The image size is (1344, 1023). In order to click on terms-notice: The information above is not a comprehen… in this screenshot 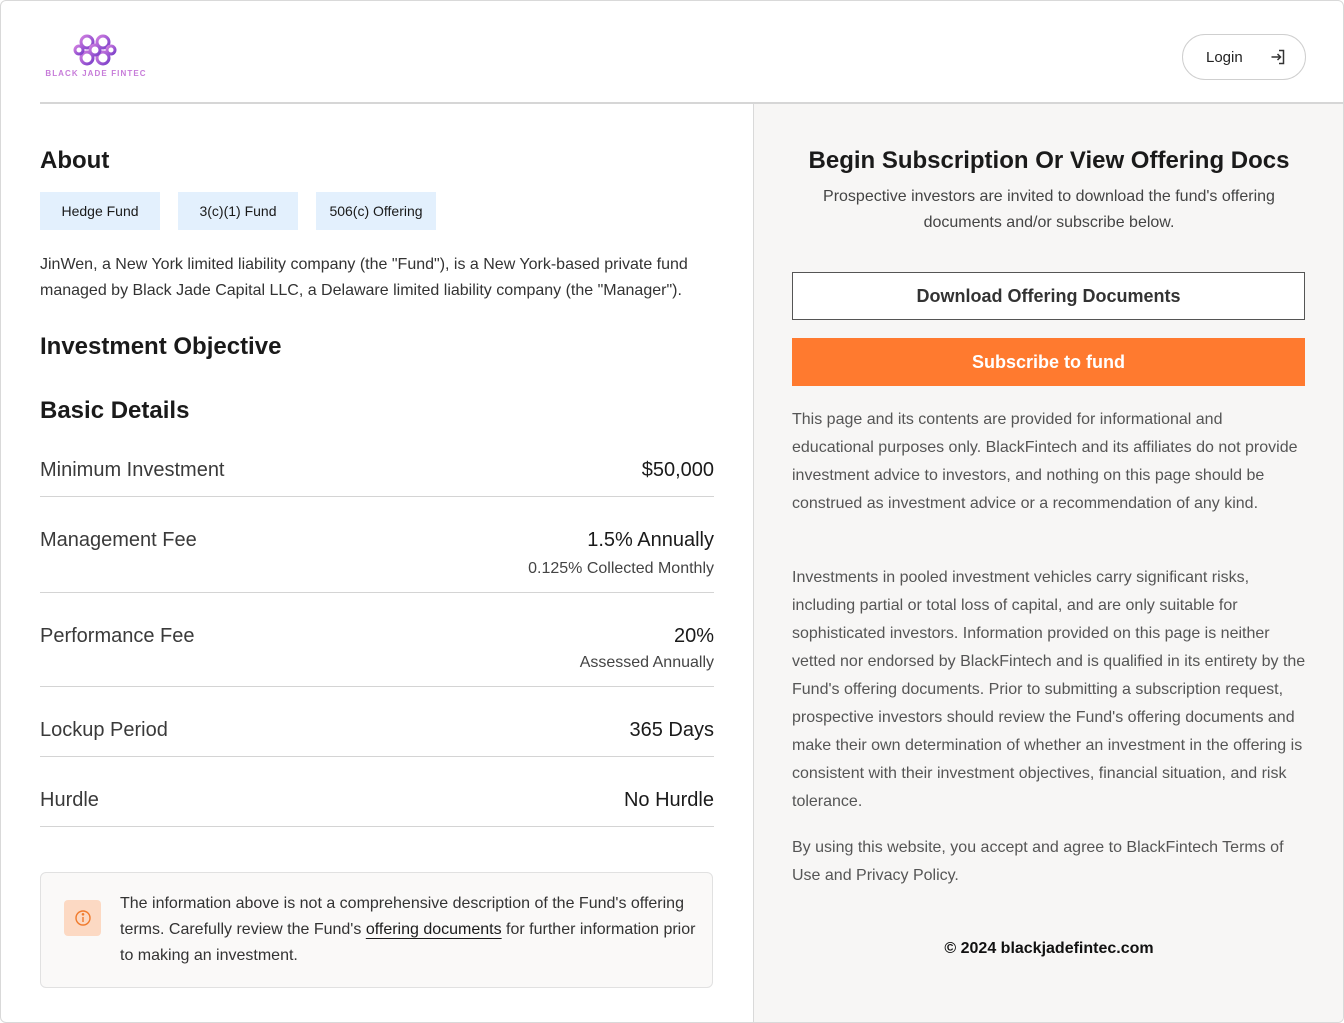, I will do `click(376, 930)`.